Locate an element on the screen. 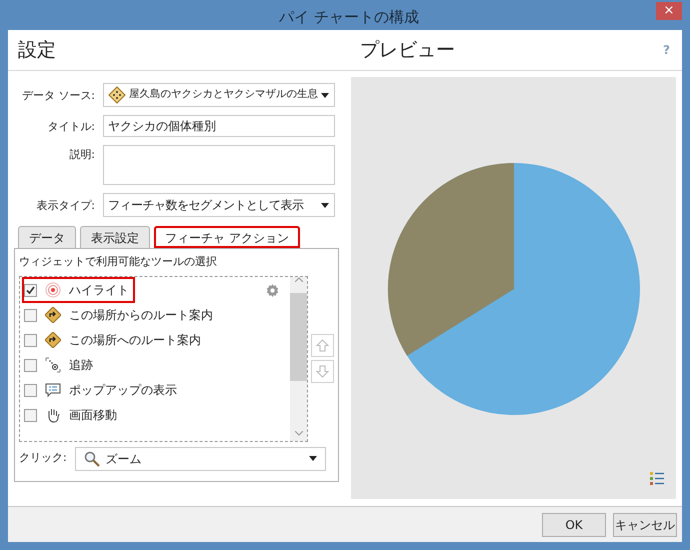 This screenshot has height=550, width=690. tool-label: この場所へのルート案内 is located at coordinates (135, 340).